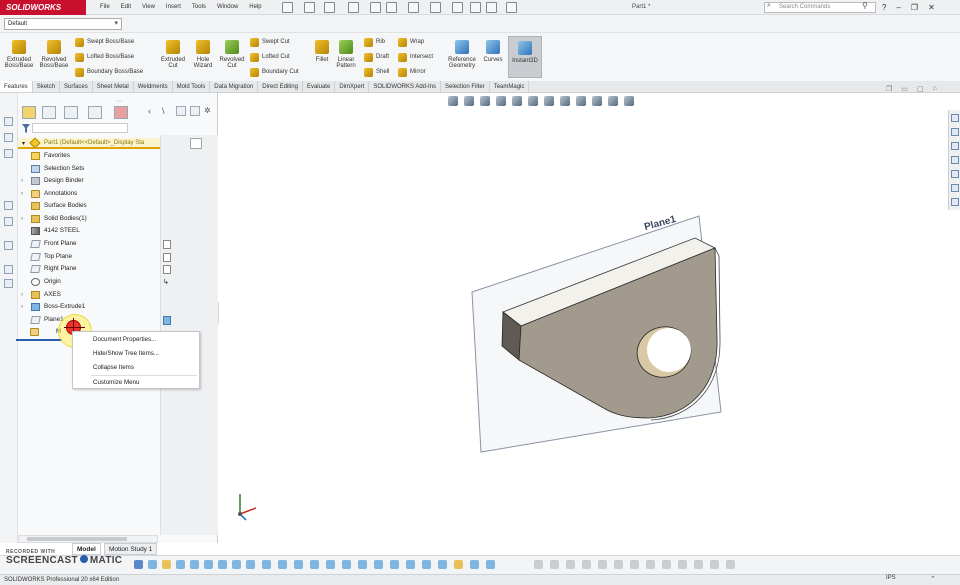 This screenshot has height=585, width=960. I want to click on appearances-icon, so click(955, 174).